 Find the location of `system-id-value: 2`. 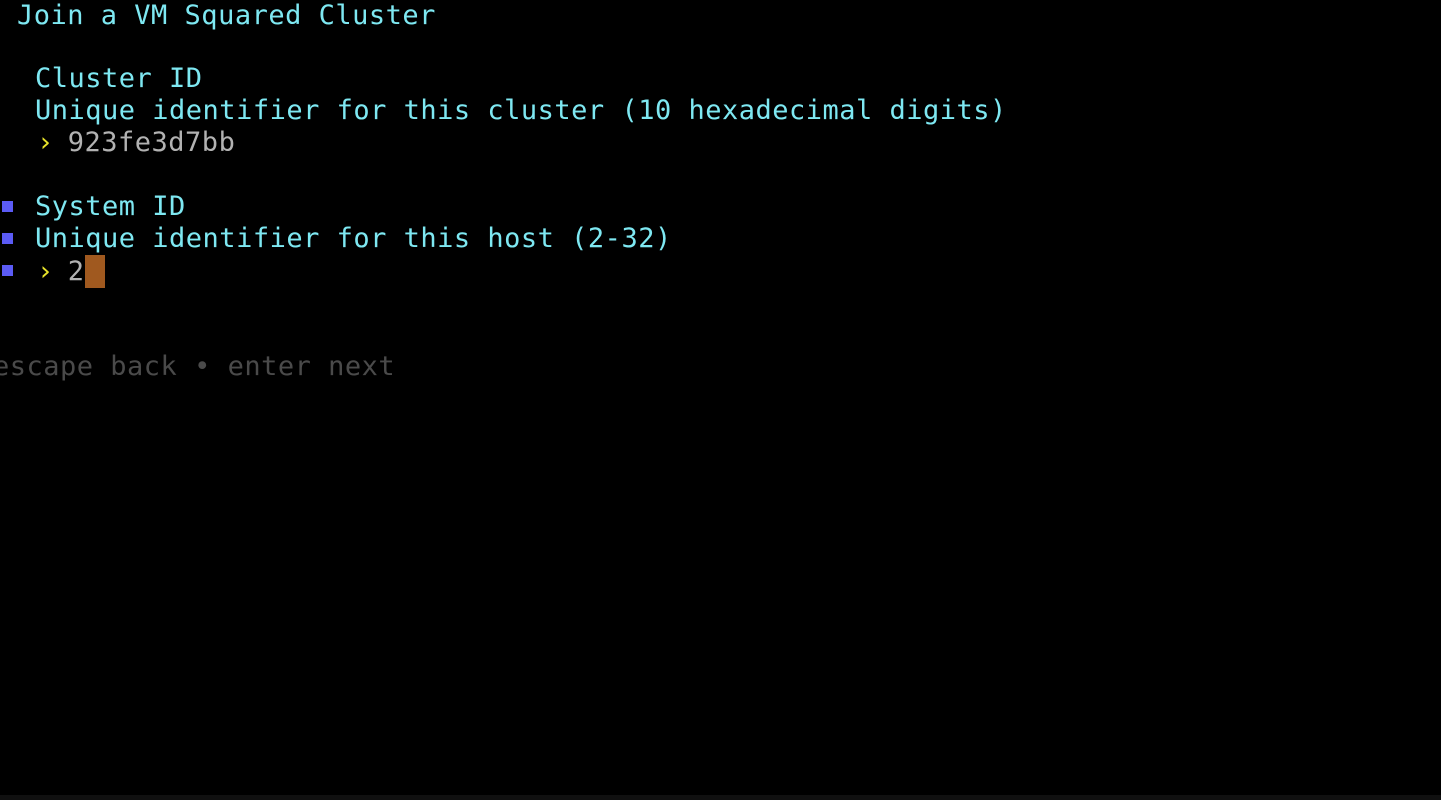

system-id-value: 2 is located at coordinates (76, 271).